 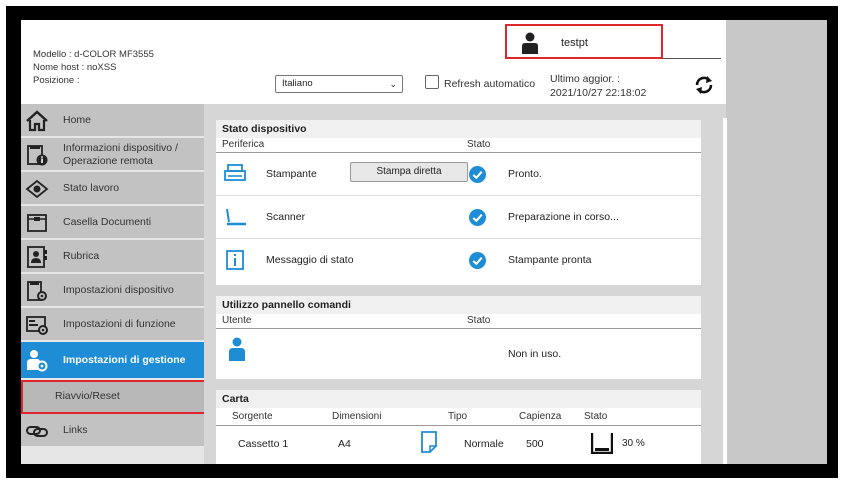 I want to click on sidebar-item-label: Stato lavoro, so click(x=91, y=188).